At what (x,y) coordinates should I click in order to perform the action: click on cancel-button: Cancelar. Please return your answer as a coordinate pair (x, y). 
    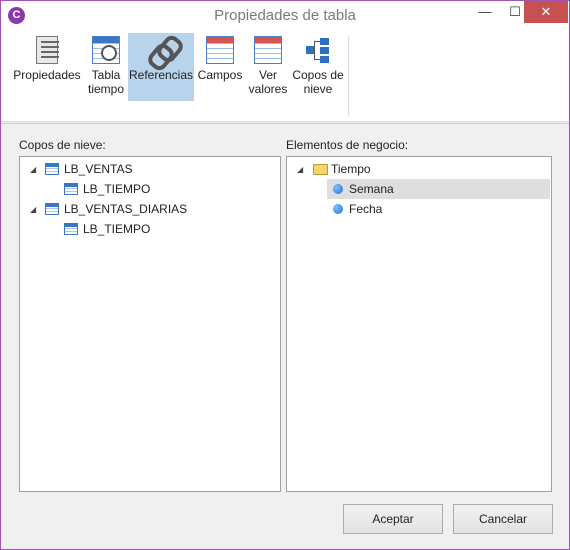
    Looking at the image, I should click on (503, 519).